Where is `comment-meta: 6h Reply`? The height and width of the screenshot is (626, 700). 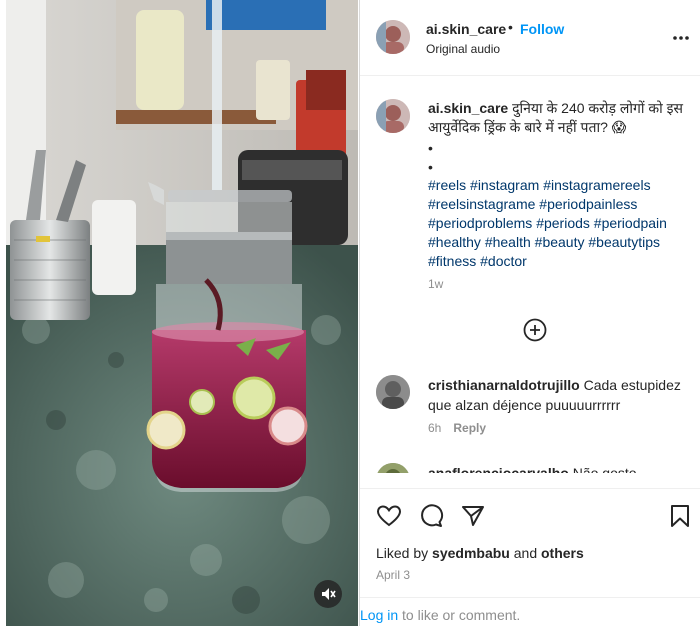 comment-meta: 6h Reply is located at coordinates (457, 428).